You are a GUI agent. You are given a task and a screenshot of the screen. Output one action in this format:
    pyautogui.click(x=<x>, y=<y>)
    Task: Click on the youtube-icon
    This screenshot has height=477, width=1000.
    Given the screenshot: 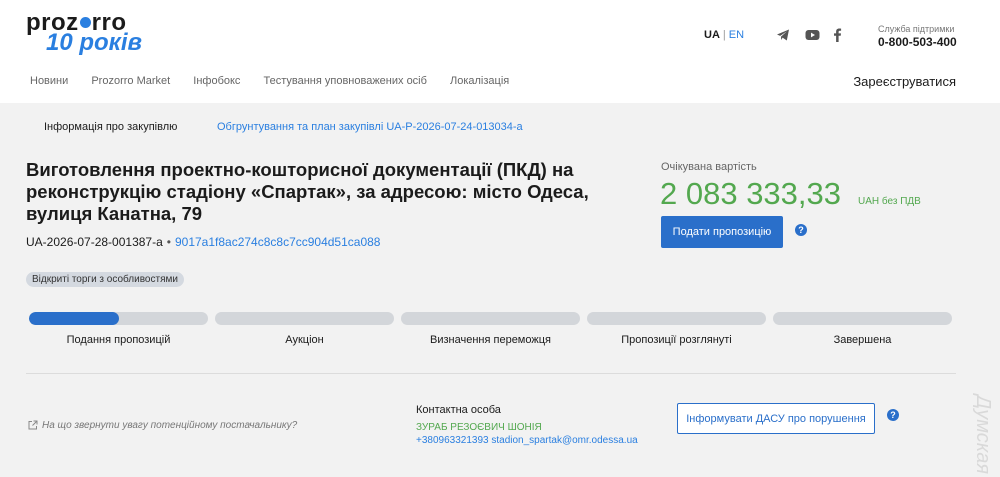 What is the action you would take?
    pyautogui.click(x=812, y=35)
    